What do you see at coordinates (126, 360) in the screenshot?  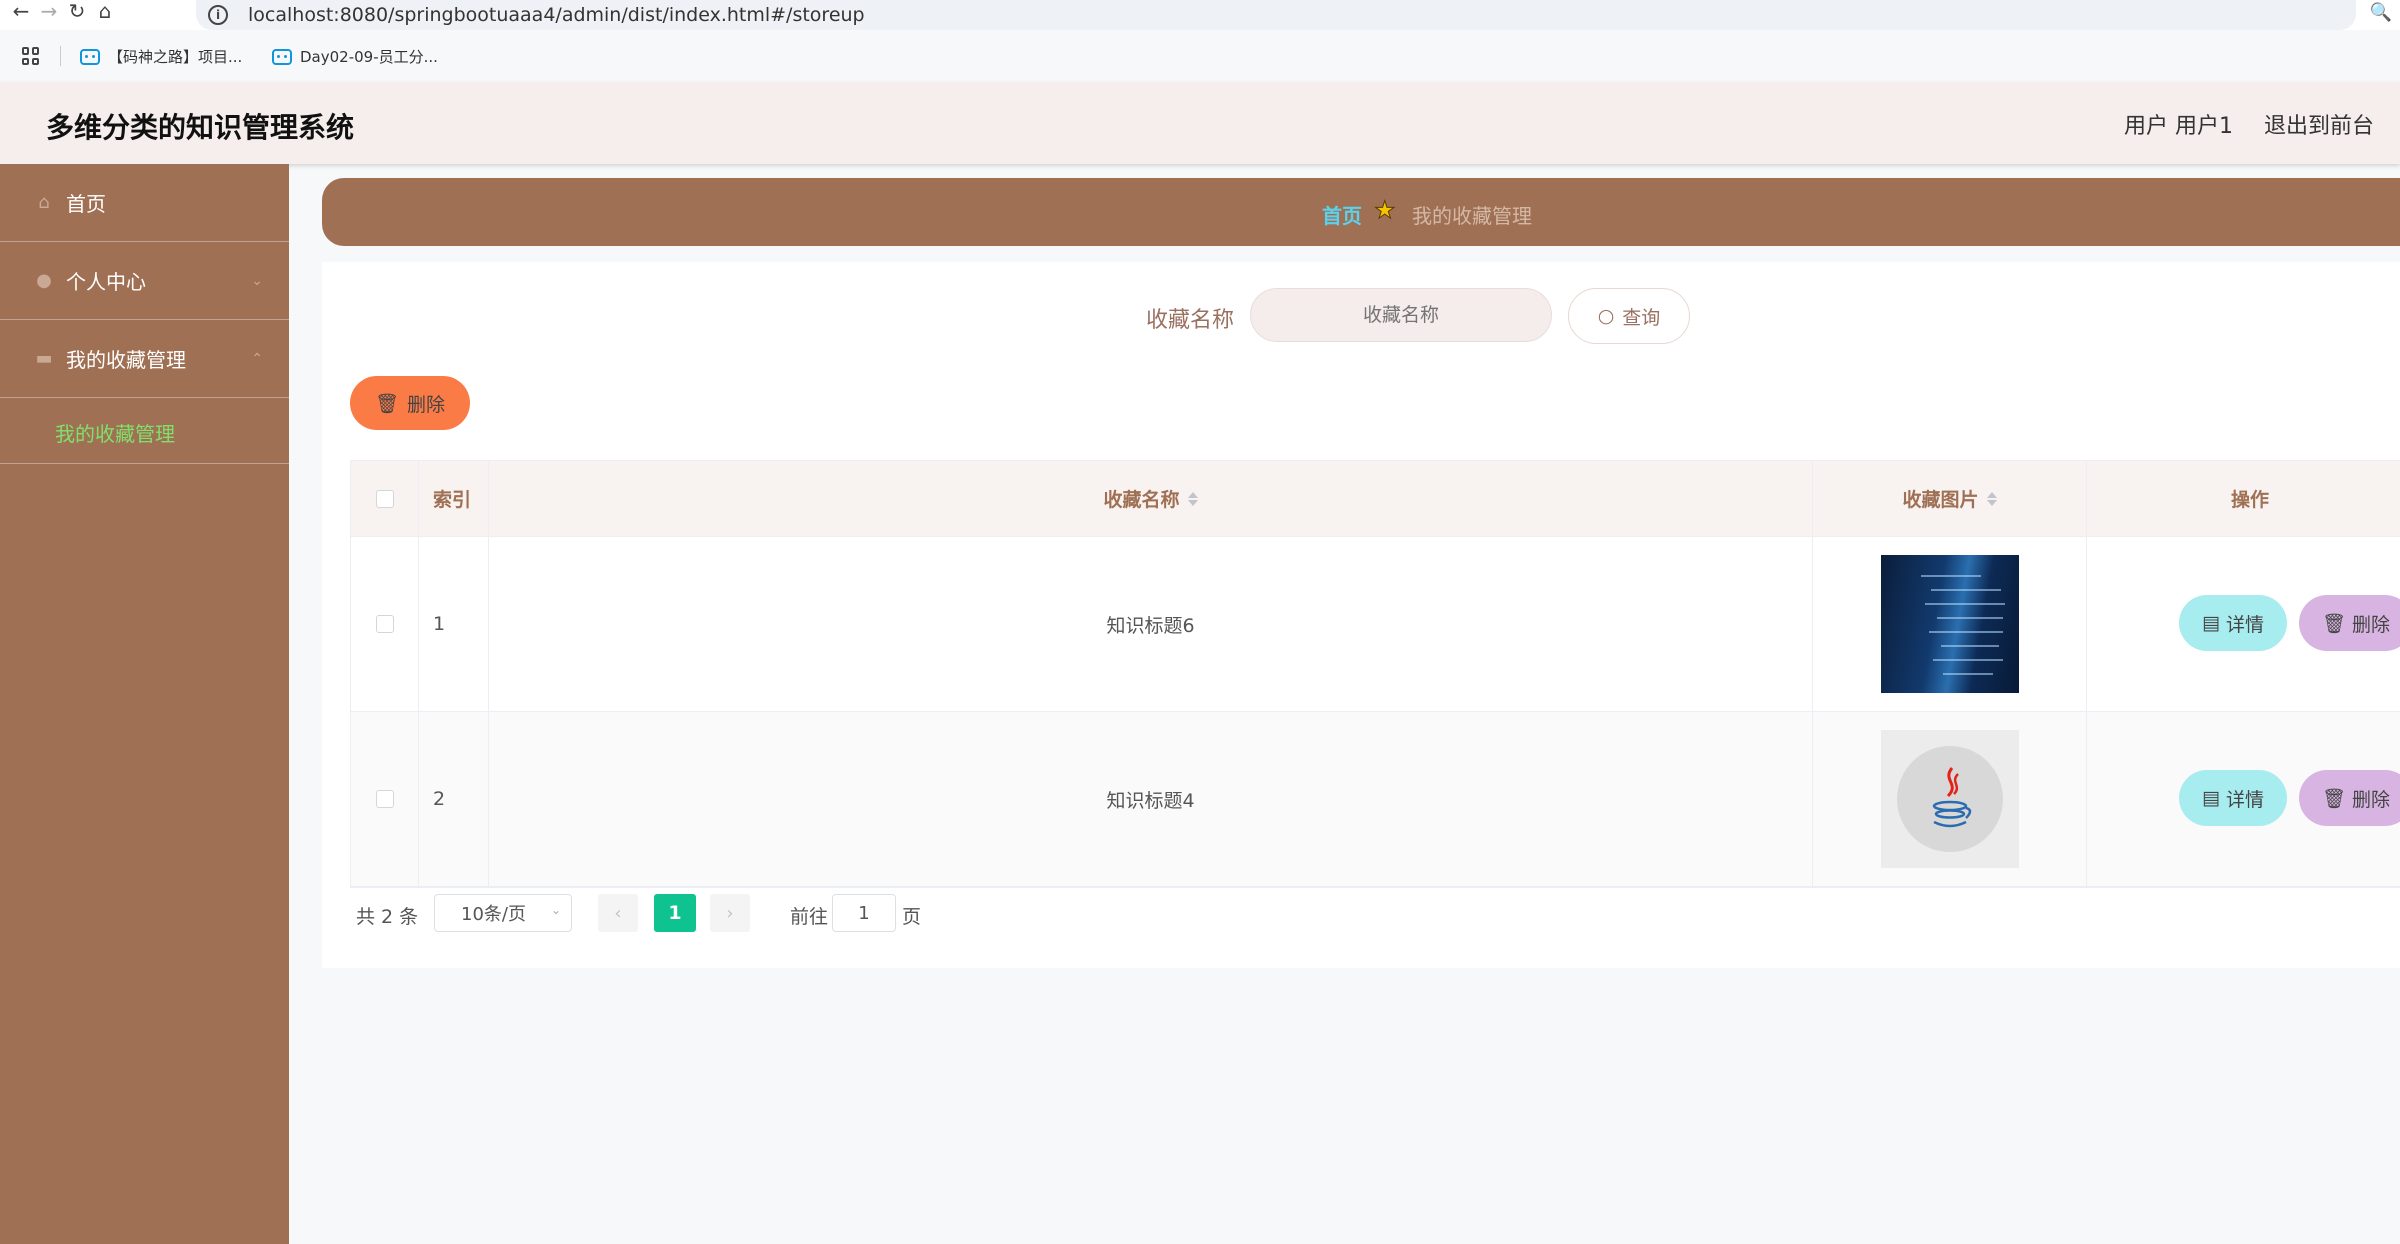 I see `sidebar-item-label: 我的收藏管理` at bounding box center [126, 360].